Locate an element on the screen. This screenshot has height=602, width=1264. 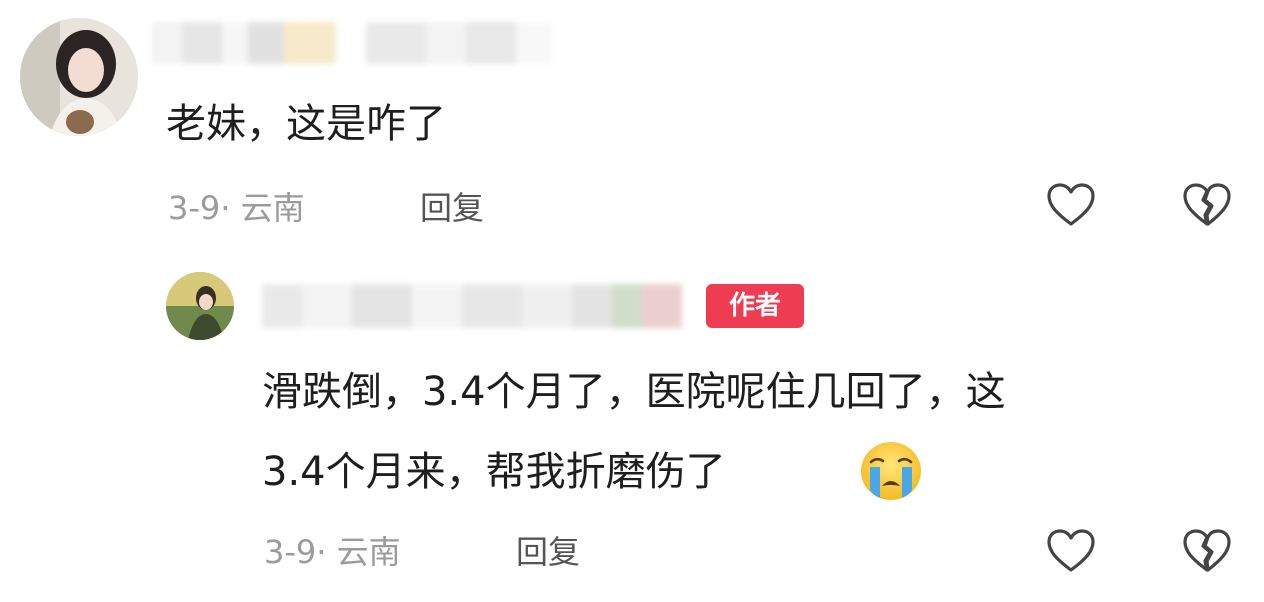
comment-location: 云南 is located at coordinates (272, 208).